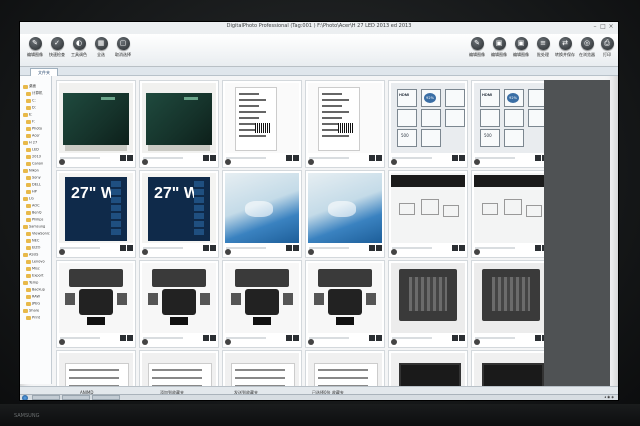 The height and width of the screenshot is (426, 640). What do you see at coordinates (38, 187) in the screenshot?
I see `tree-folder-item: HP` at bounding box center [38, 187].